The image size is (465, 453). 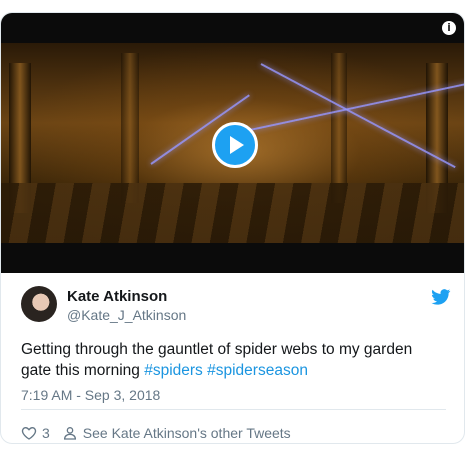 What do you see at coordinates (126, 315) in the screenshot?
I see `author-handle: @Kate_J_Atkinson` at bounding box center [126, 315].